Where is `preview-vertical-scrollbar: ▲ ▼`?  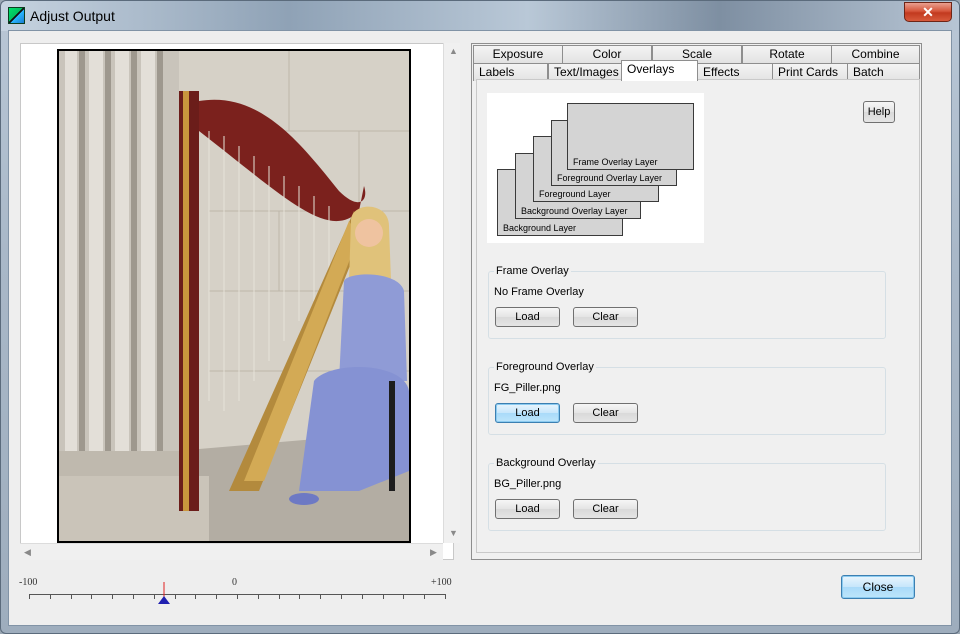 preview-vertical-scrollbar: ▲ ▼ is located at coordinates (451, 293).